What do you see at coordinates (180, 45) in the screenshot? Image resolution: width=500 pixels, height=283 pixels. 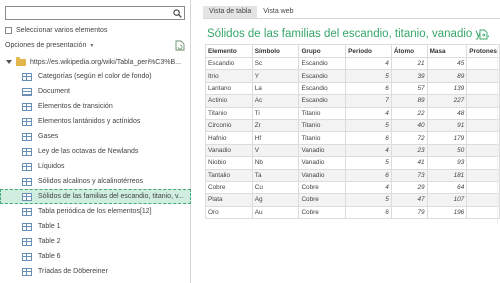 I see `refresh-preview-icon` at bounding box center [180, 45].